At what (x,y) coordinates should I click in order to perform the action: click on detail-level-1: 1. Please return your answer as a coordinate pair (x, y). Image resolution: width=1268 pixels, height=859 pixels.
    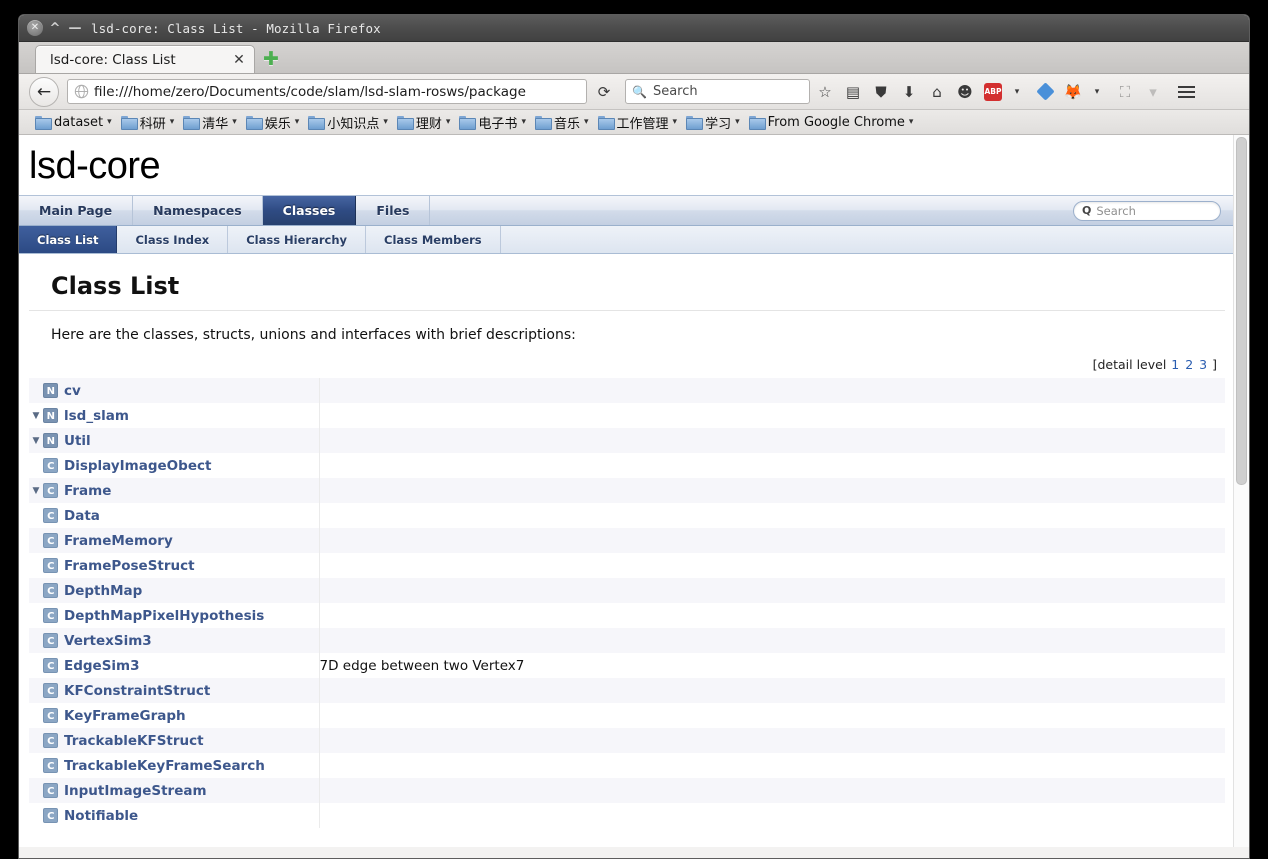
    Looking at the image, I should click on (1175, 364).